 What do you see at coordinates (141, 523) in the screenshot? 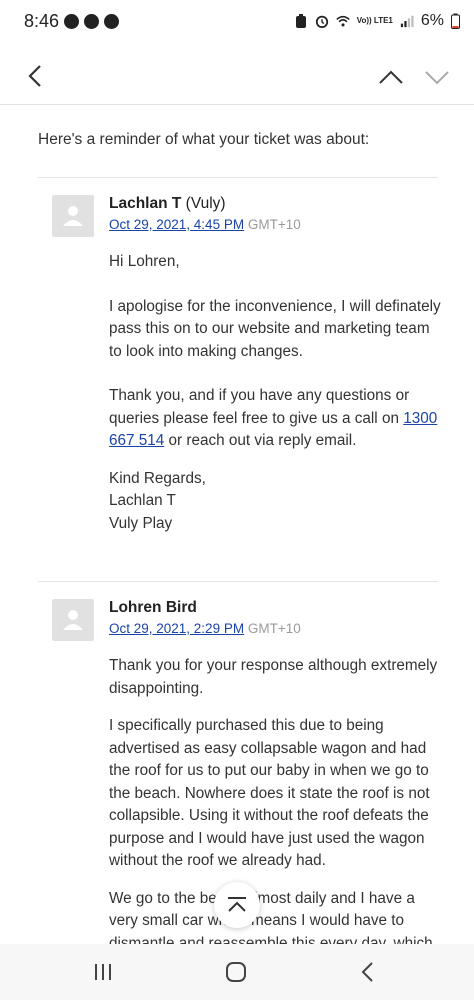
I see `signature-line: Vuly Play` at bounding box center [141, 523].